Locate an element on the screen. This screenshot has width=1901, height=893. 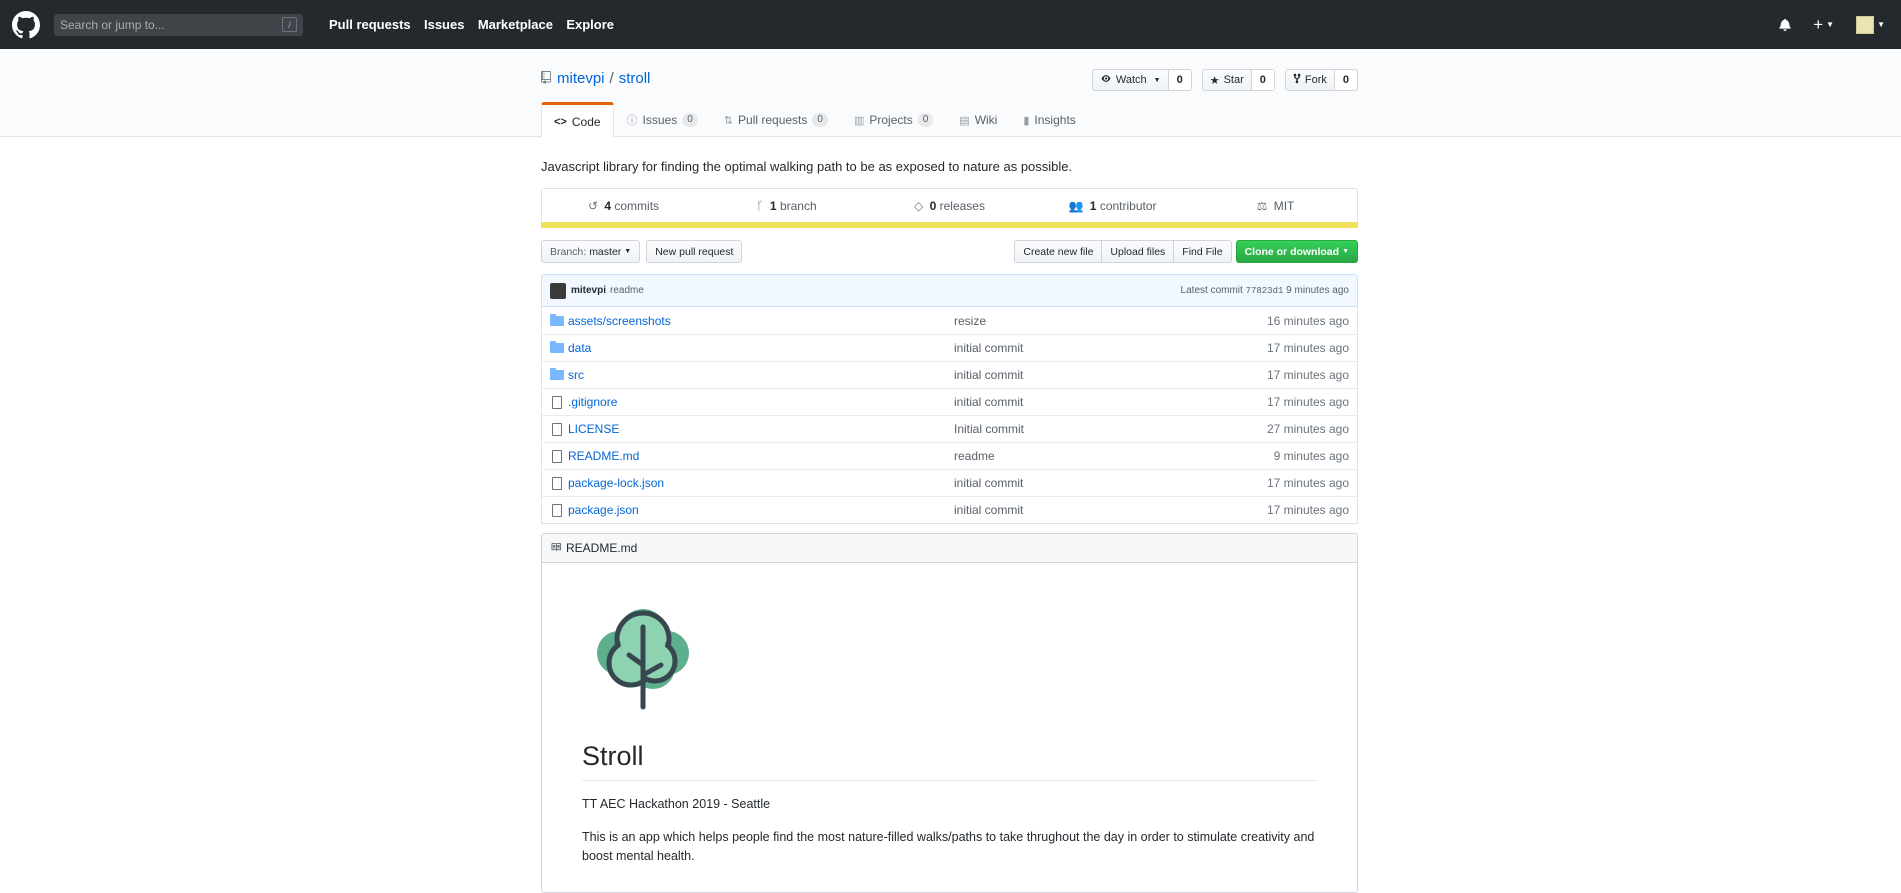
search-box: / is located at coordinates (178, 24).